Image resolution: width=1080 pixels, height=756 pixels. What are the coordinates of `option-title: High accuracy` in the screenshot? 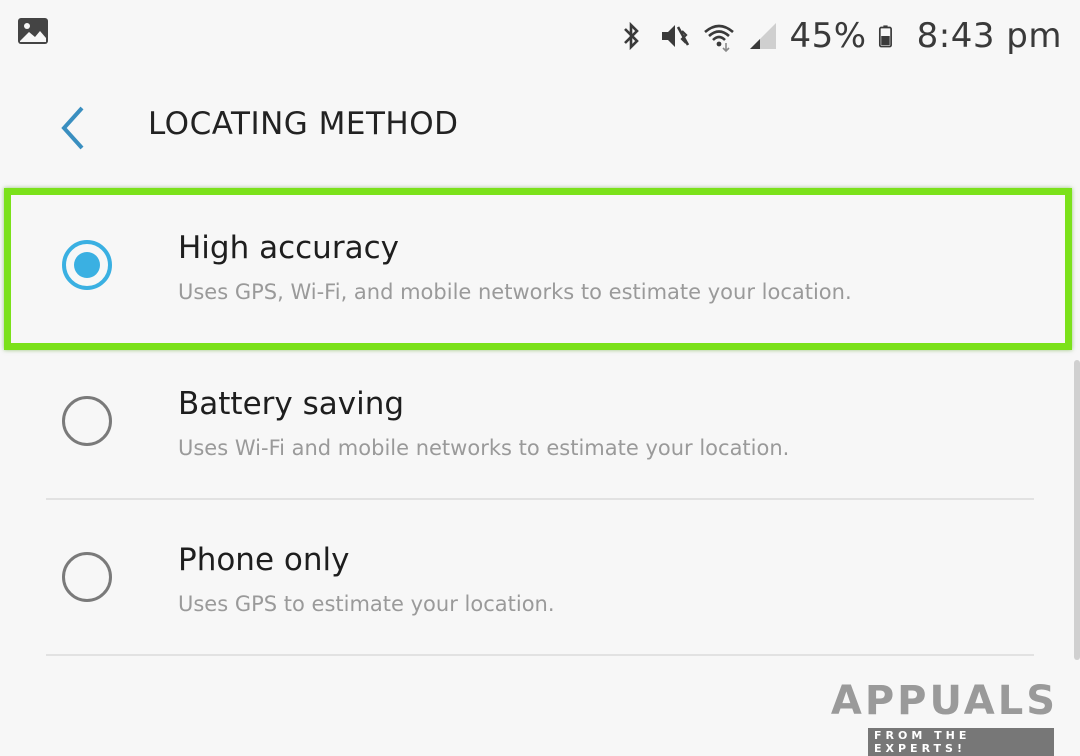 It's located at (288, 248).